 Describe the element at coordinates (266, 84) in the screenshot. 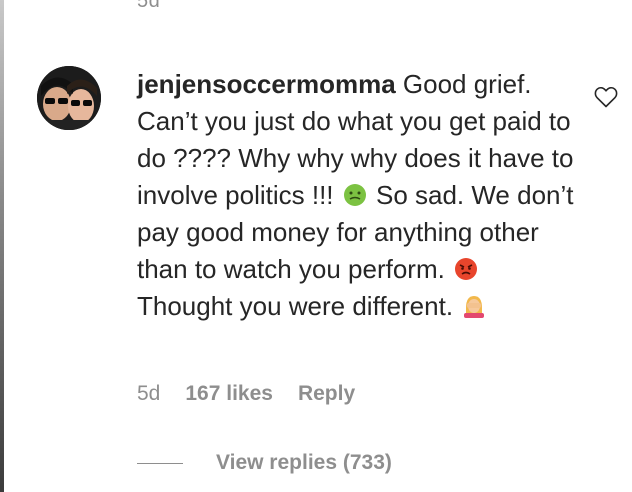

I see `comment-username: jenjensoccermomma` at that location.